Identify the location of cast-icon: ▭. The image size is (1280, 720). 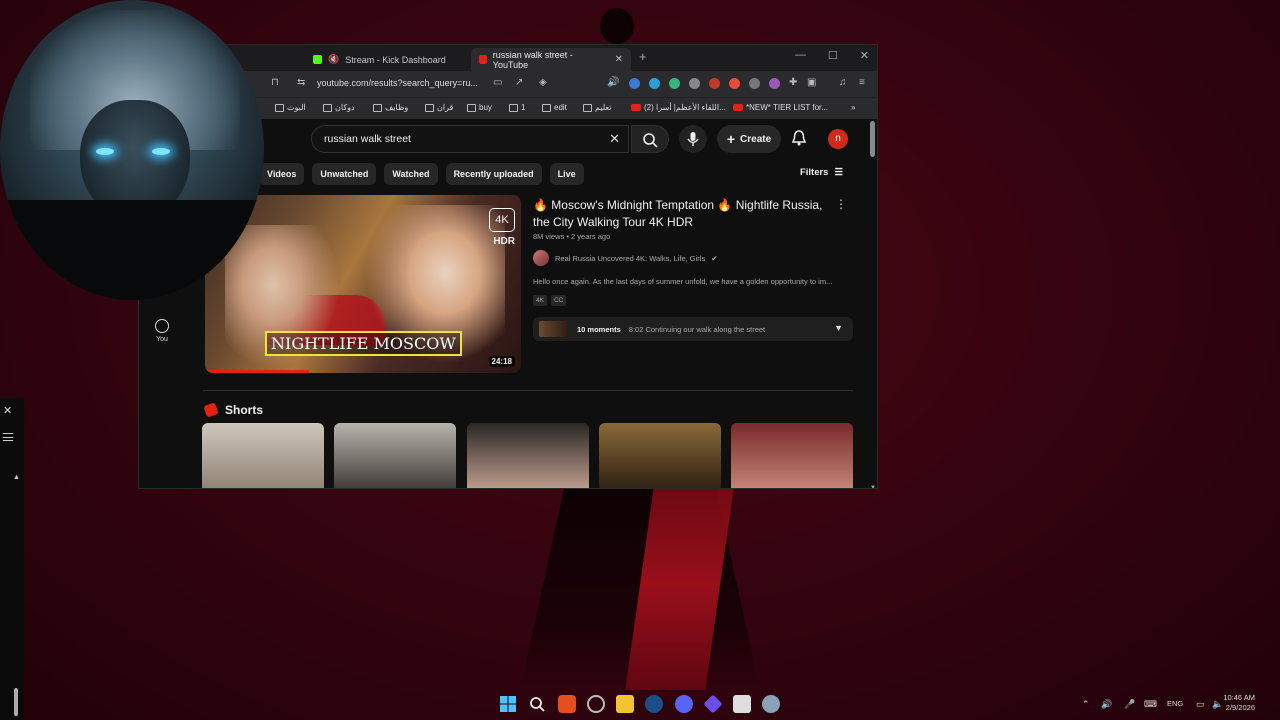
(497, 82).